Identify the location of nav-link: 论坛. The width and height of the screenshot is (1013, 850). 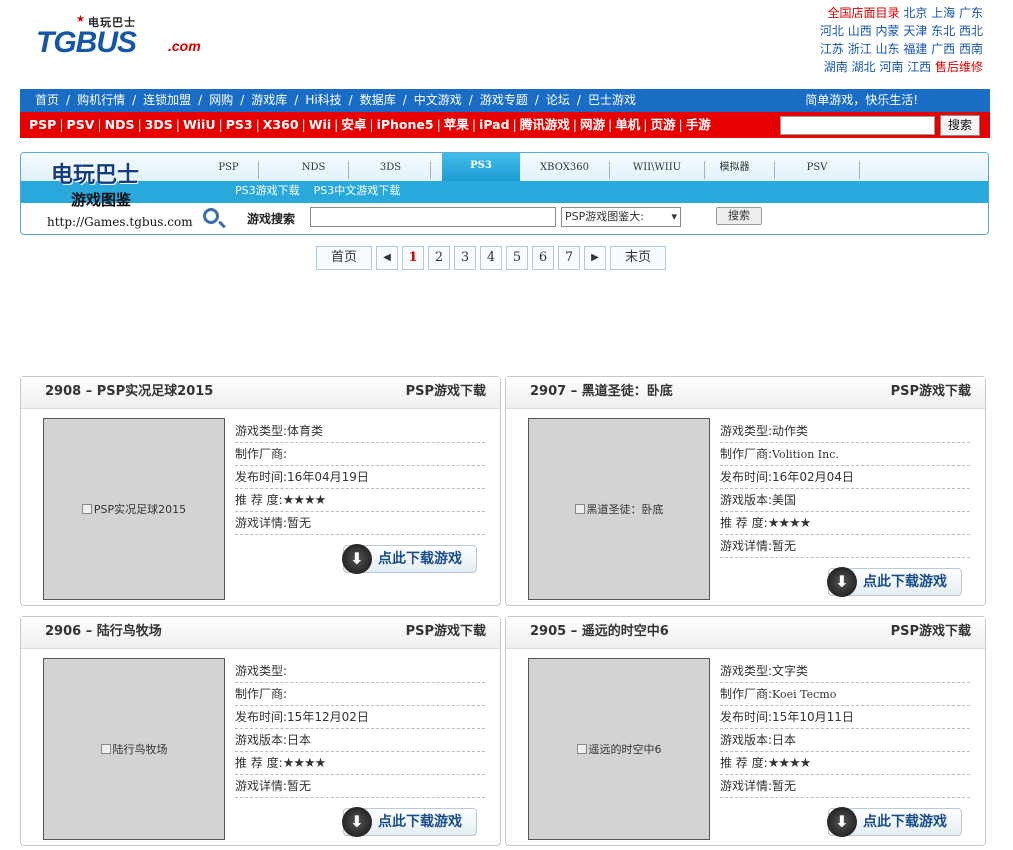
(558, 100).